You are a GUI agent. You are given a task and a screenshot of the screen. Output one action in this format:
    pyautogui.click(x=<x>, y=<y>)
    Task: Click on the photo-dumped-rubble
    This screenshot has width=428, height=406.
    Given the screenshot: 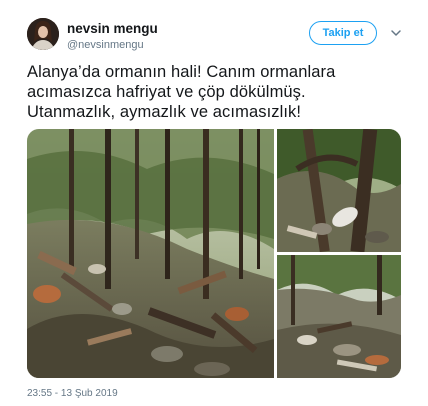 What is the action you would take?
    pyautogui.click(x=339, y=316)
    